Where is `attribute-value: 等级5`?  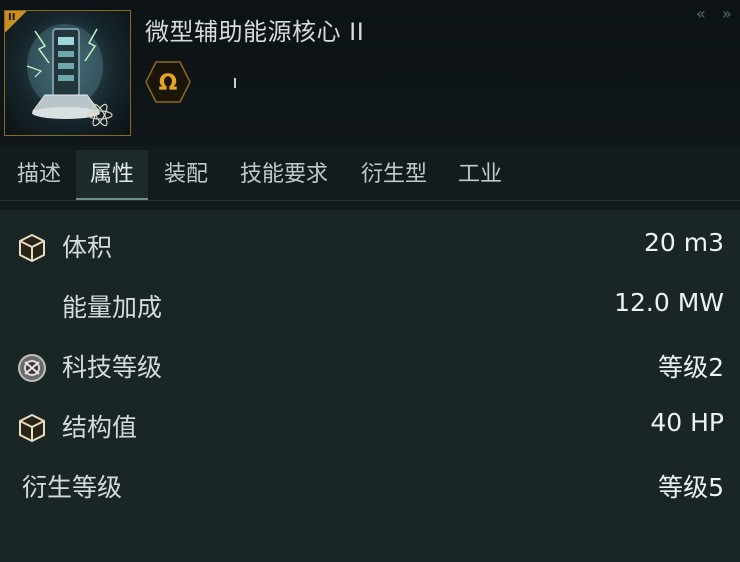
attribute-value: 等级5 is located at coordinates (691, 487).